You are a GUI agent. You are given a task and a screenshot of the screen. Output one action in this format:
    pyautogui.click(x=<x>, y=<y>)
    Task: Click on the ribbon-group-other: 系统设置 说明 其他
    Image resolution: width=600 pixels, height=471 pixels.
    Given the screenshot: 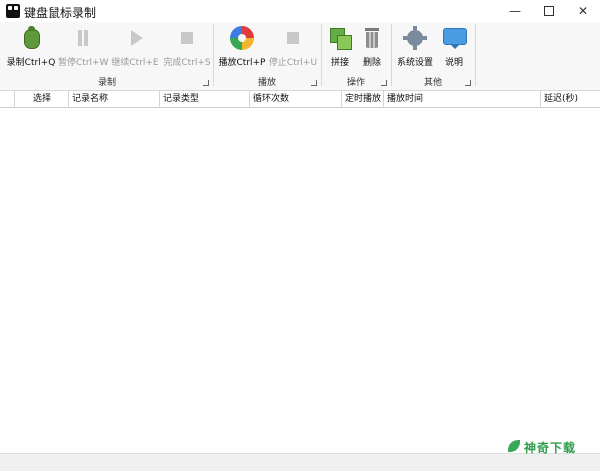 What is the action you would take?
    pyautogui.click(x=433, y=56)
    